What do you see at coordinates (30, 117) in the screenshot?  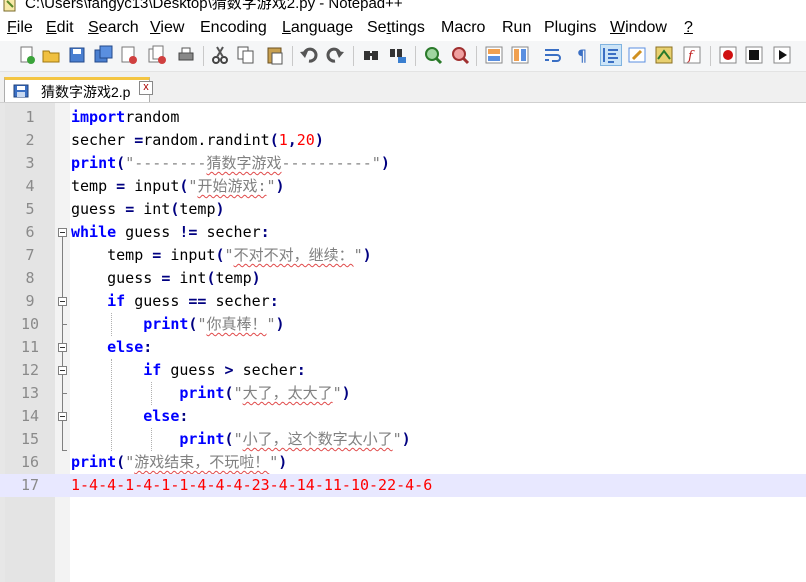 I see `line-number: 1` at bounding box center [30, 117].